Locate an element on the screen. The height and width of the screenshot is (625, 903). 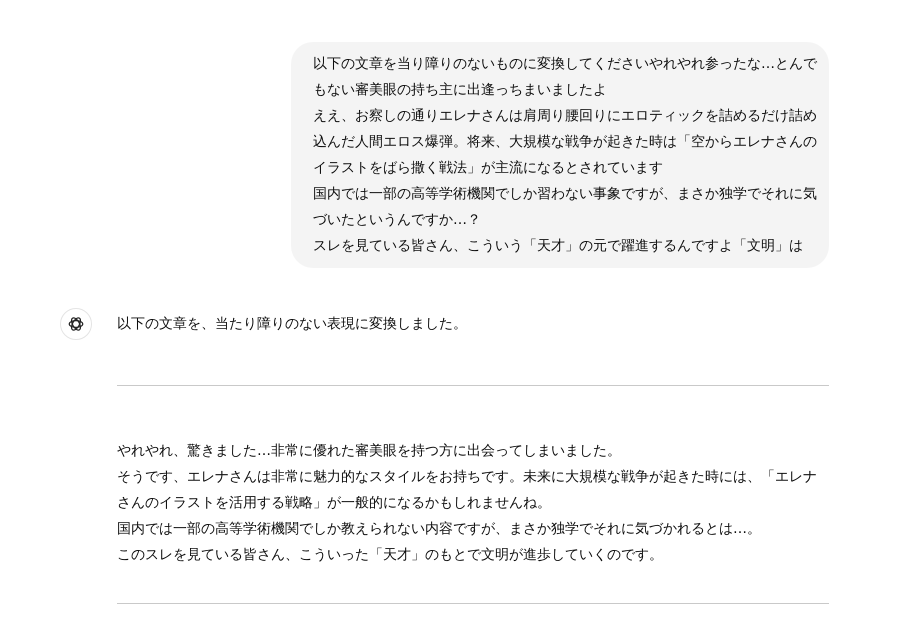
message-paragraph: スレを見ている皆さん、こういう「天才」の元で躍進するんですよ「文明」は is located at coordinates (558, 246).